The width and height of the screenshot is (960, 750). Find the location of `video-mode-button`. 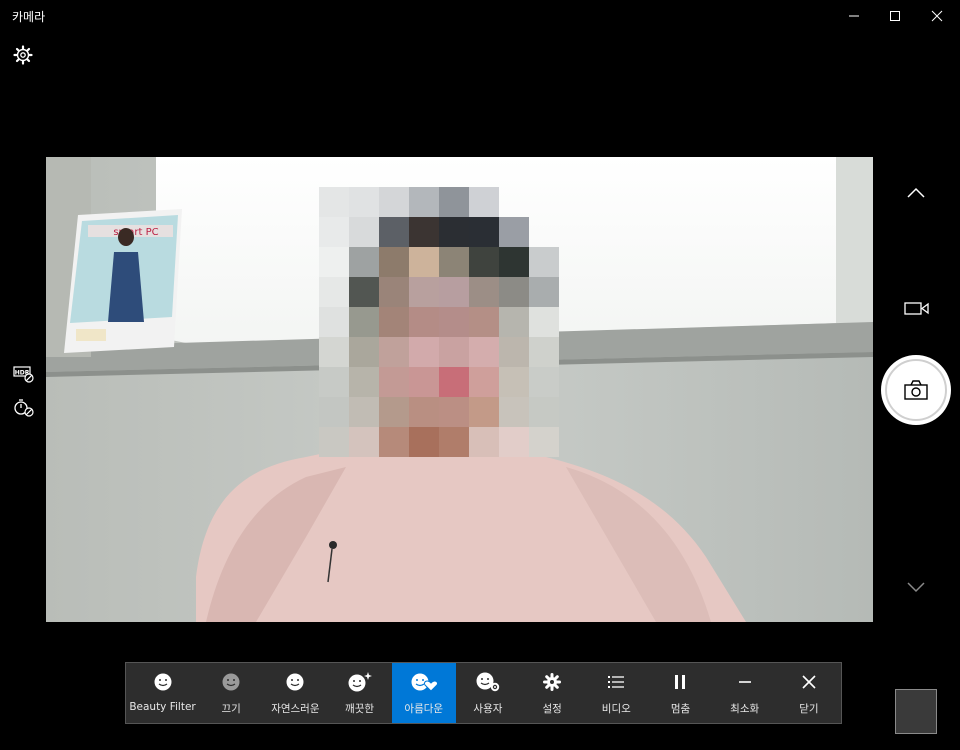

video-mode-button is located at coordinates (917, 308).